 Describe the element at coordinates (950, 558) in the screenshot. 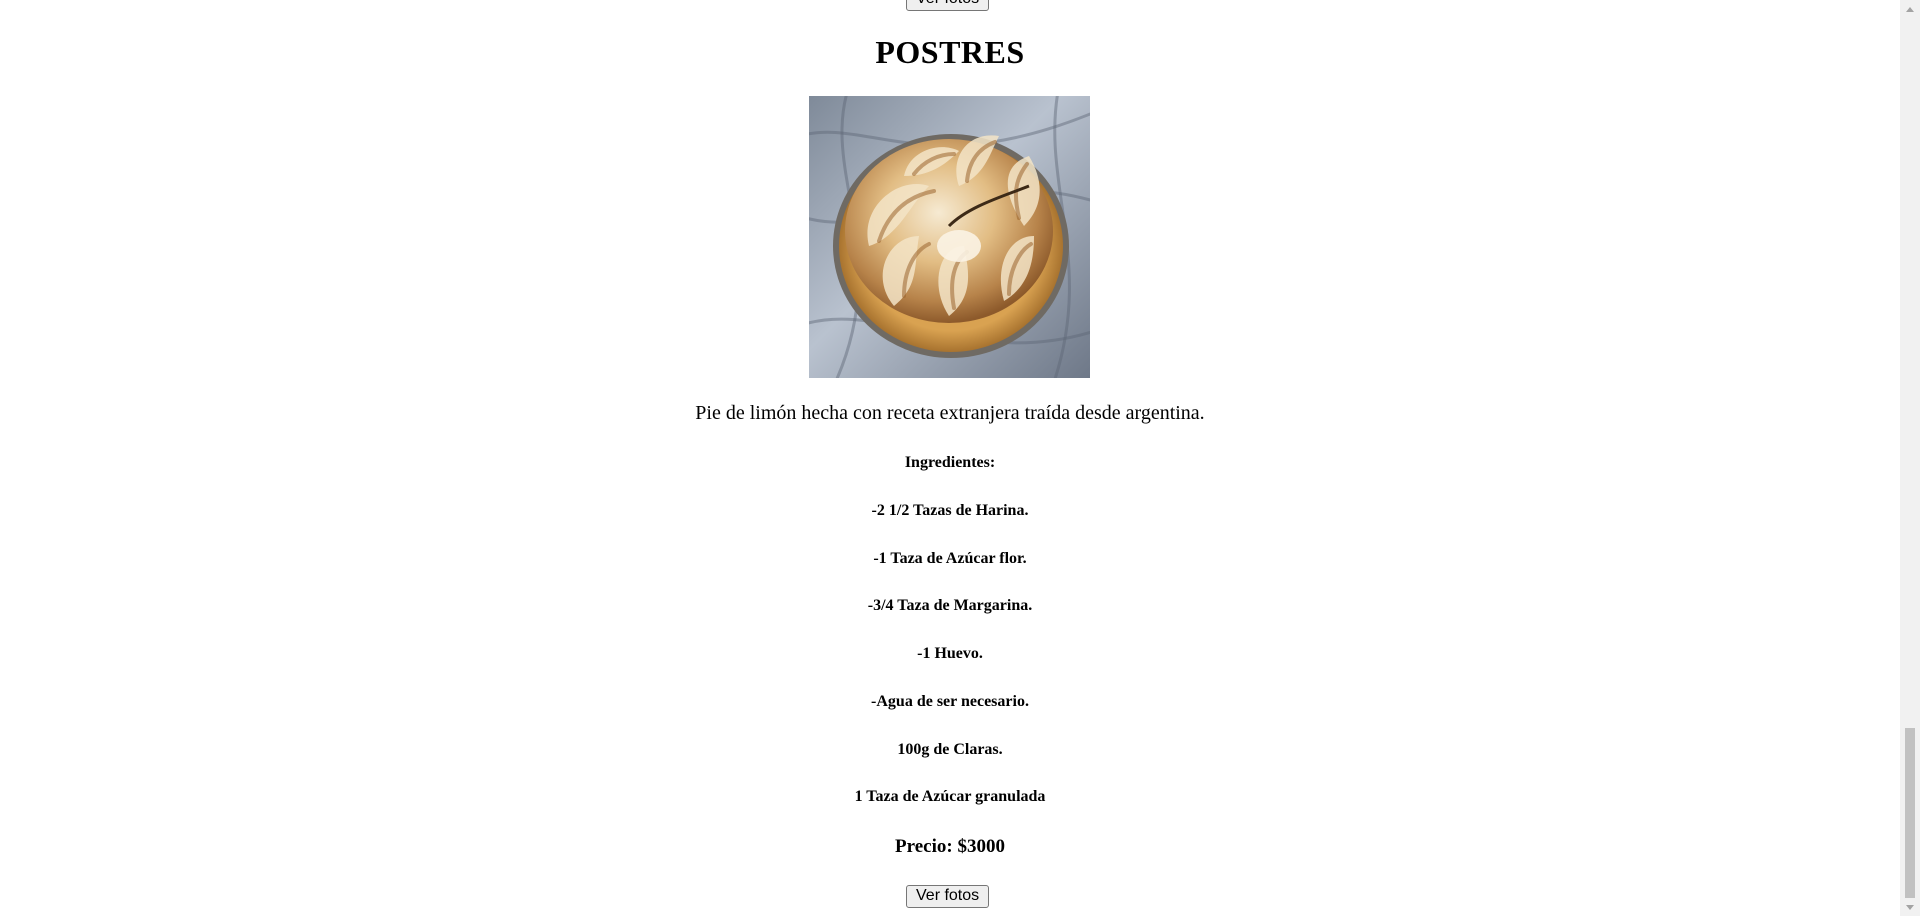

I see `ingredient-item: -1 Taza de Azúcar flor.` at that location.